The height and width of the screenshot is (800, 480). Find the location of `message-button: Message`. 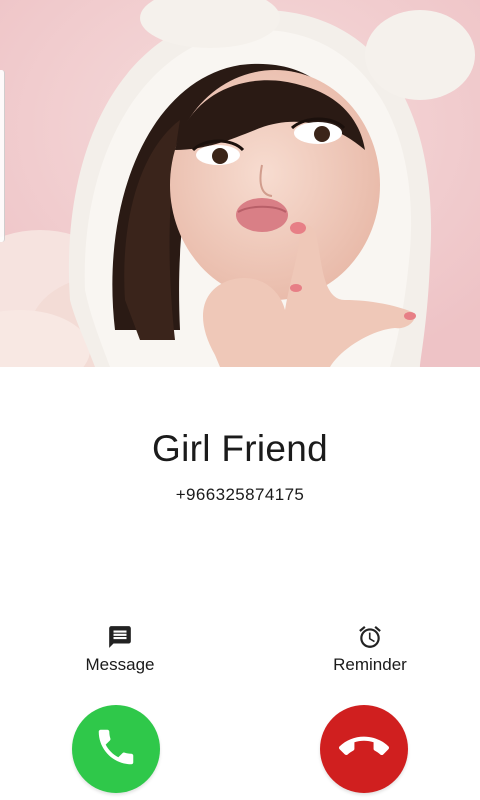

message-button: Message is located at coordinates (120, 649).